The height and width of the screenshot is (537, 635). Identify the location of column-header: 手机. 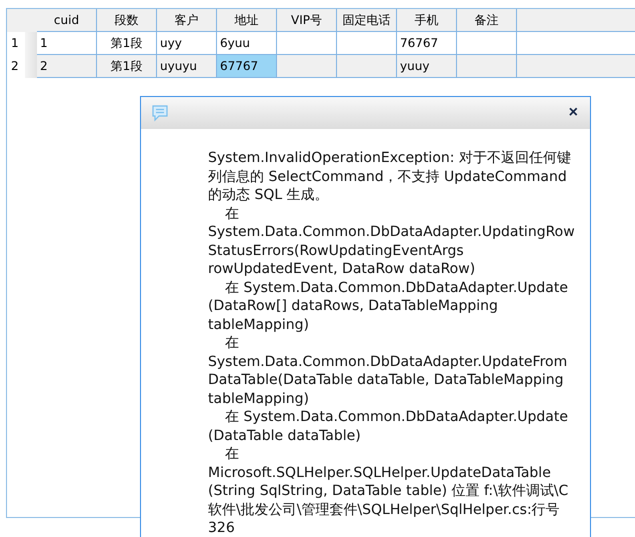
(427, 20).